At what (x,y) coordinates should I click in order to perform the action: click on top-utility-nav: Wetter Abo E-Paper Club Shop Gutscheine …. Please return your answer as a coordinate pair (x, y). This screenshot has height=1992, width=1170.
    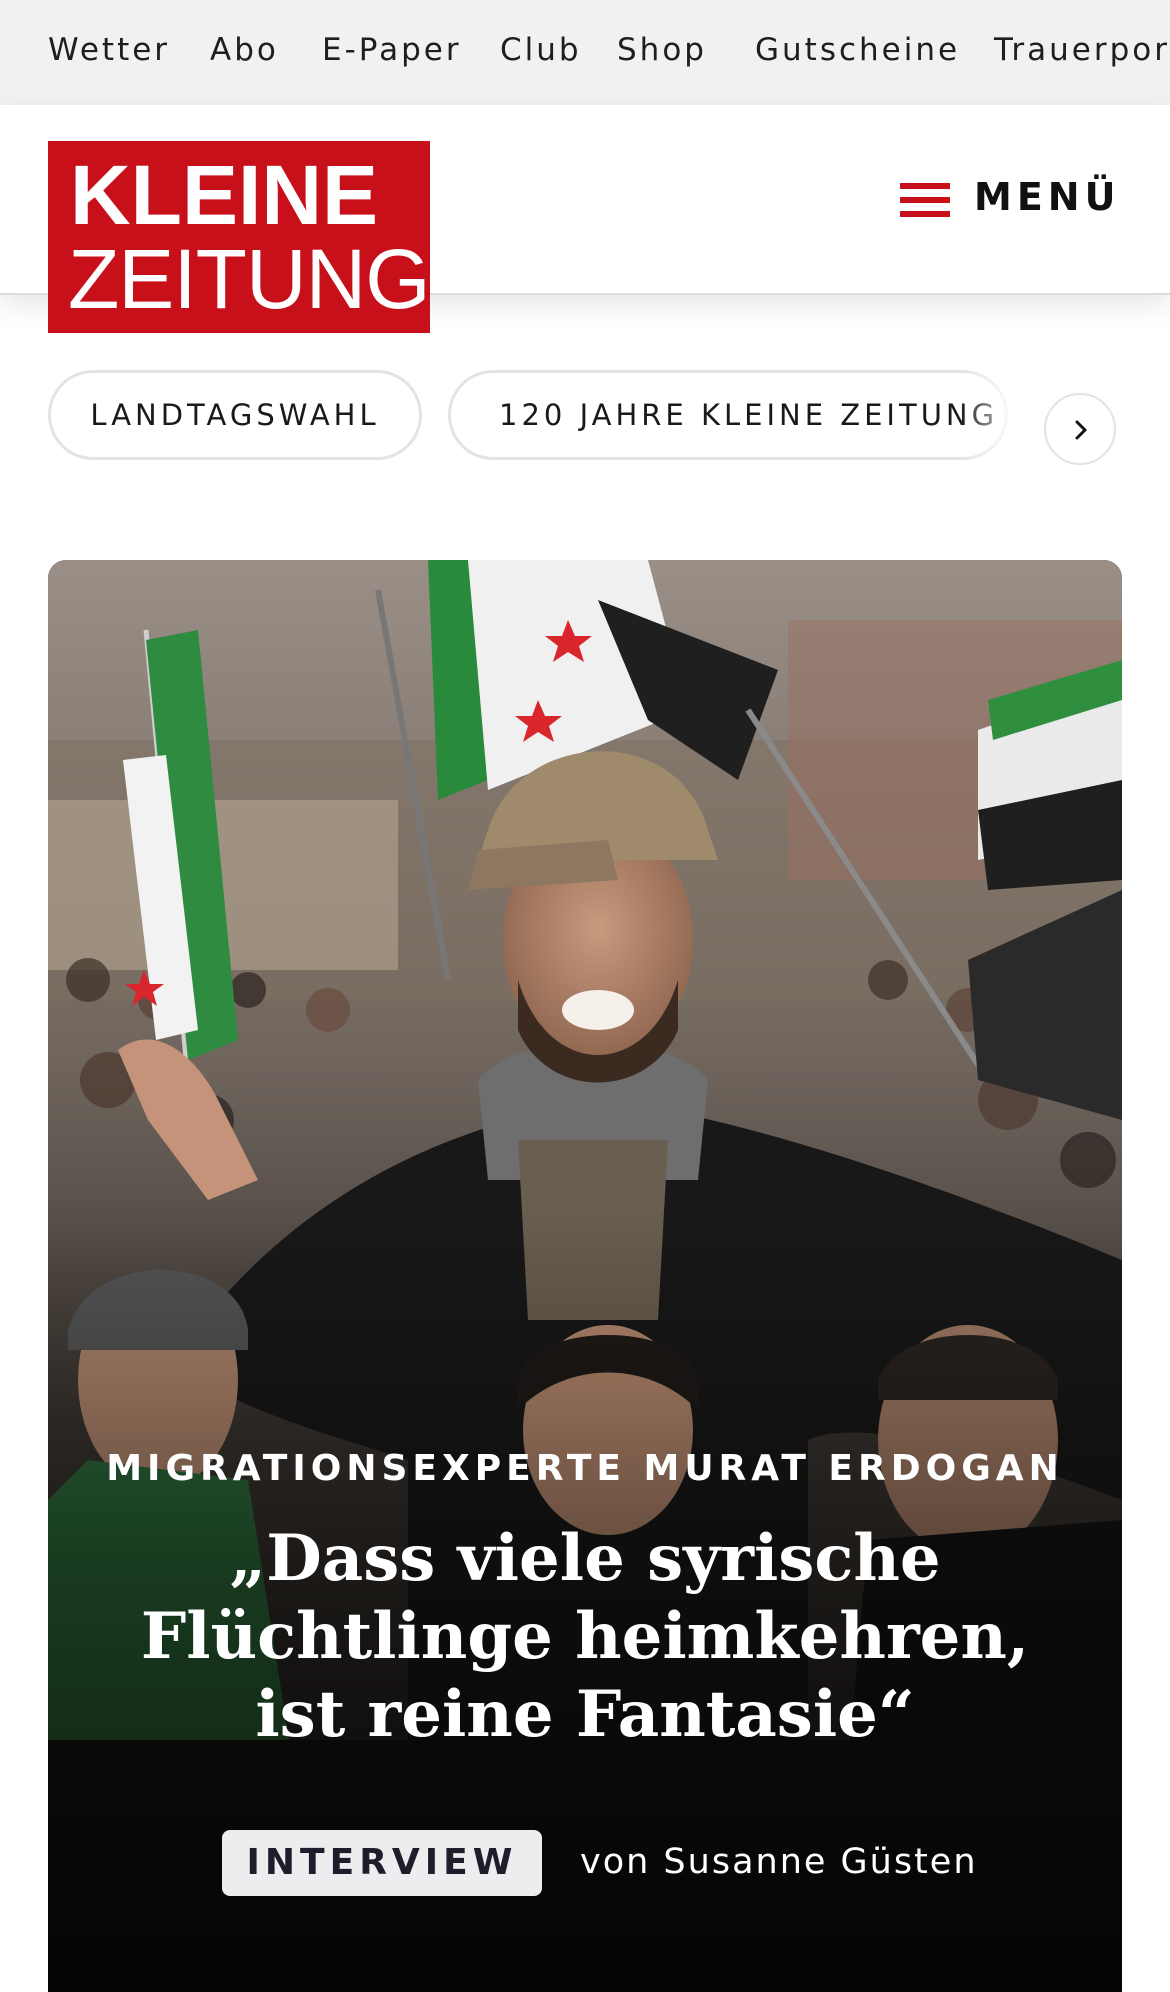
    Looking at the image, I should click on (585, 52).